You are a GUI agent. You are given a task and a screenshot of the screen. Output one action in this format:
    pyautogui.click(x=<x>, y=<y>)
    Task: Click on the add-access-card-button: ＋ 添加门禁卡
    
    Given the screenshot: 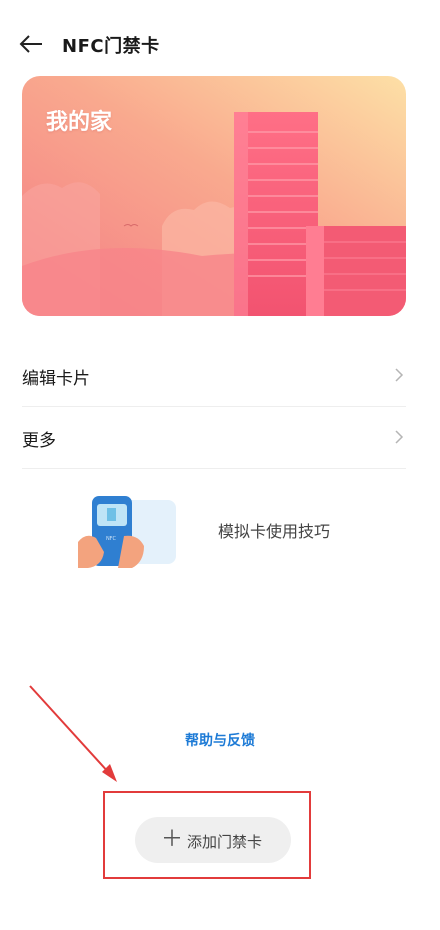 What is the action you would take?
    pyautogui.click(x=213, y=840)
    